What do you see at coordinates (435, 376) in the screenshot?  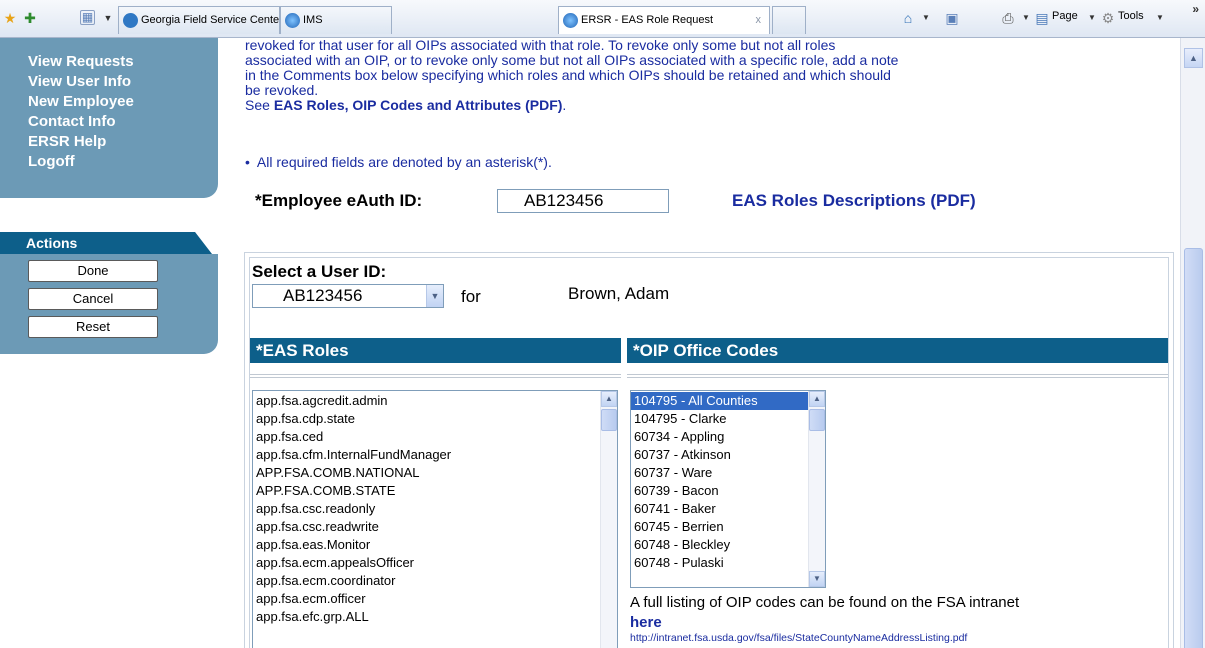 I see `eas-roles-divider` at bounding box center [435, 376].